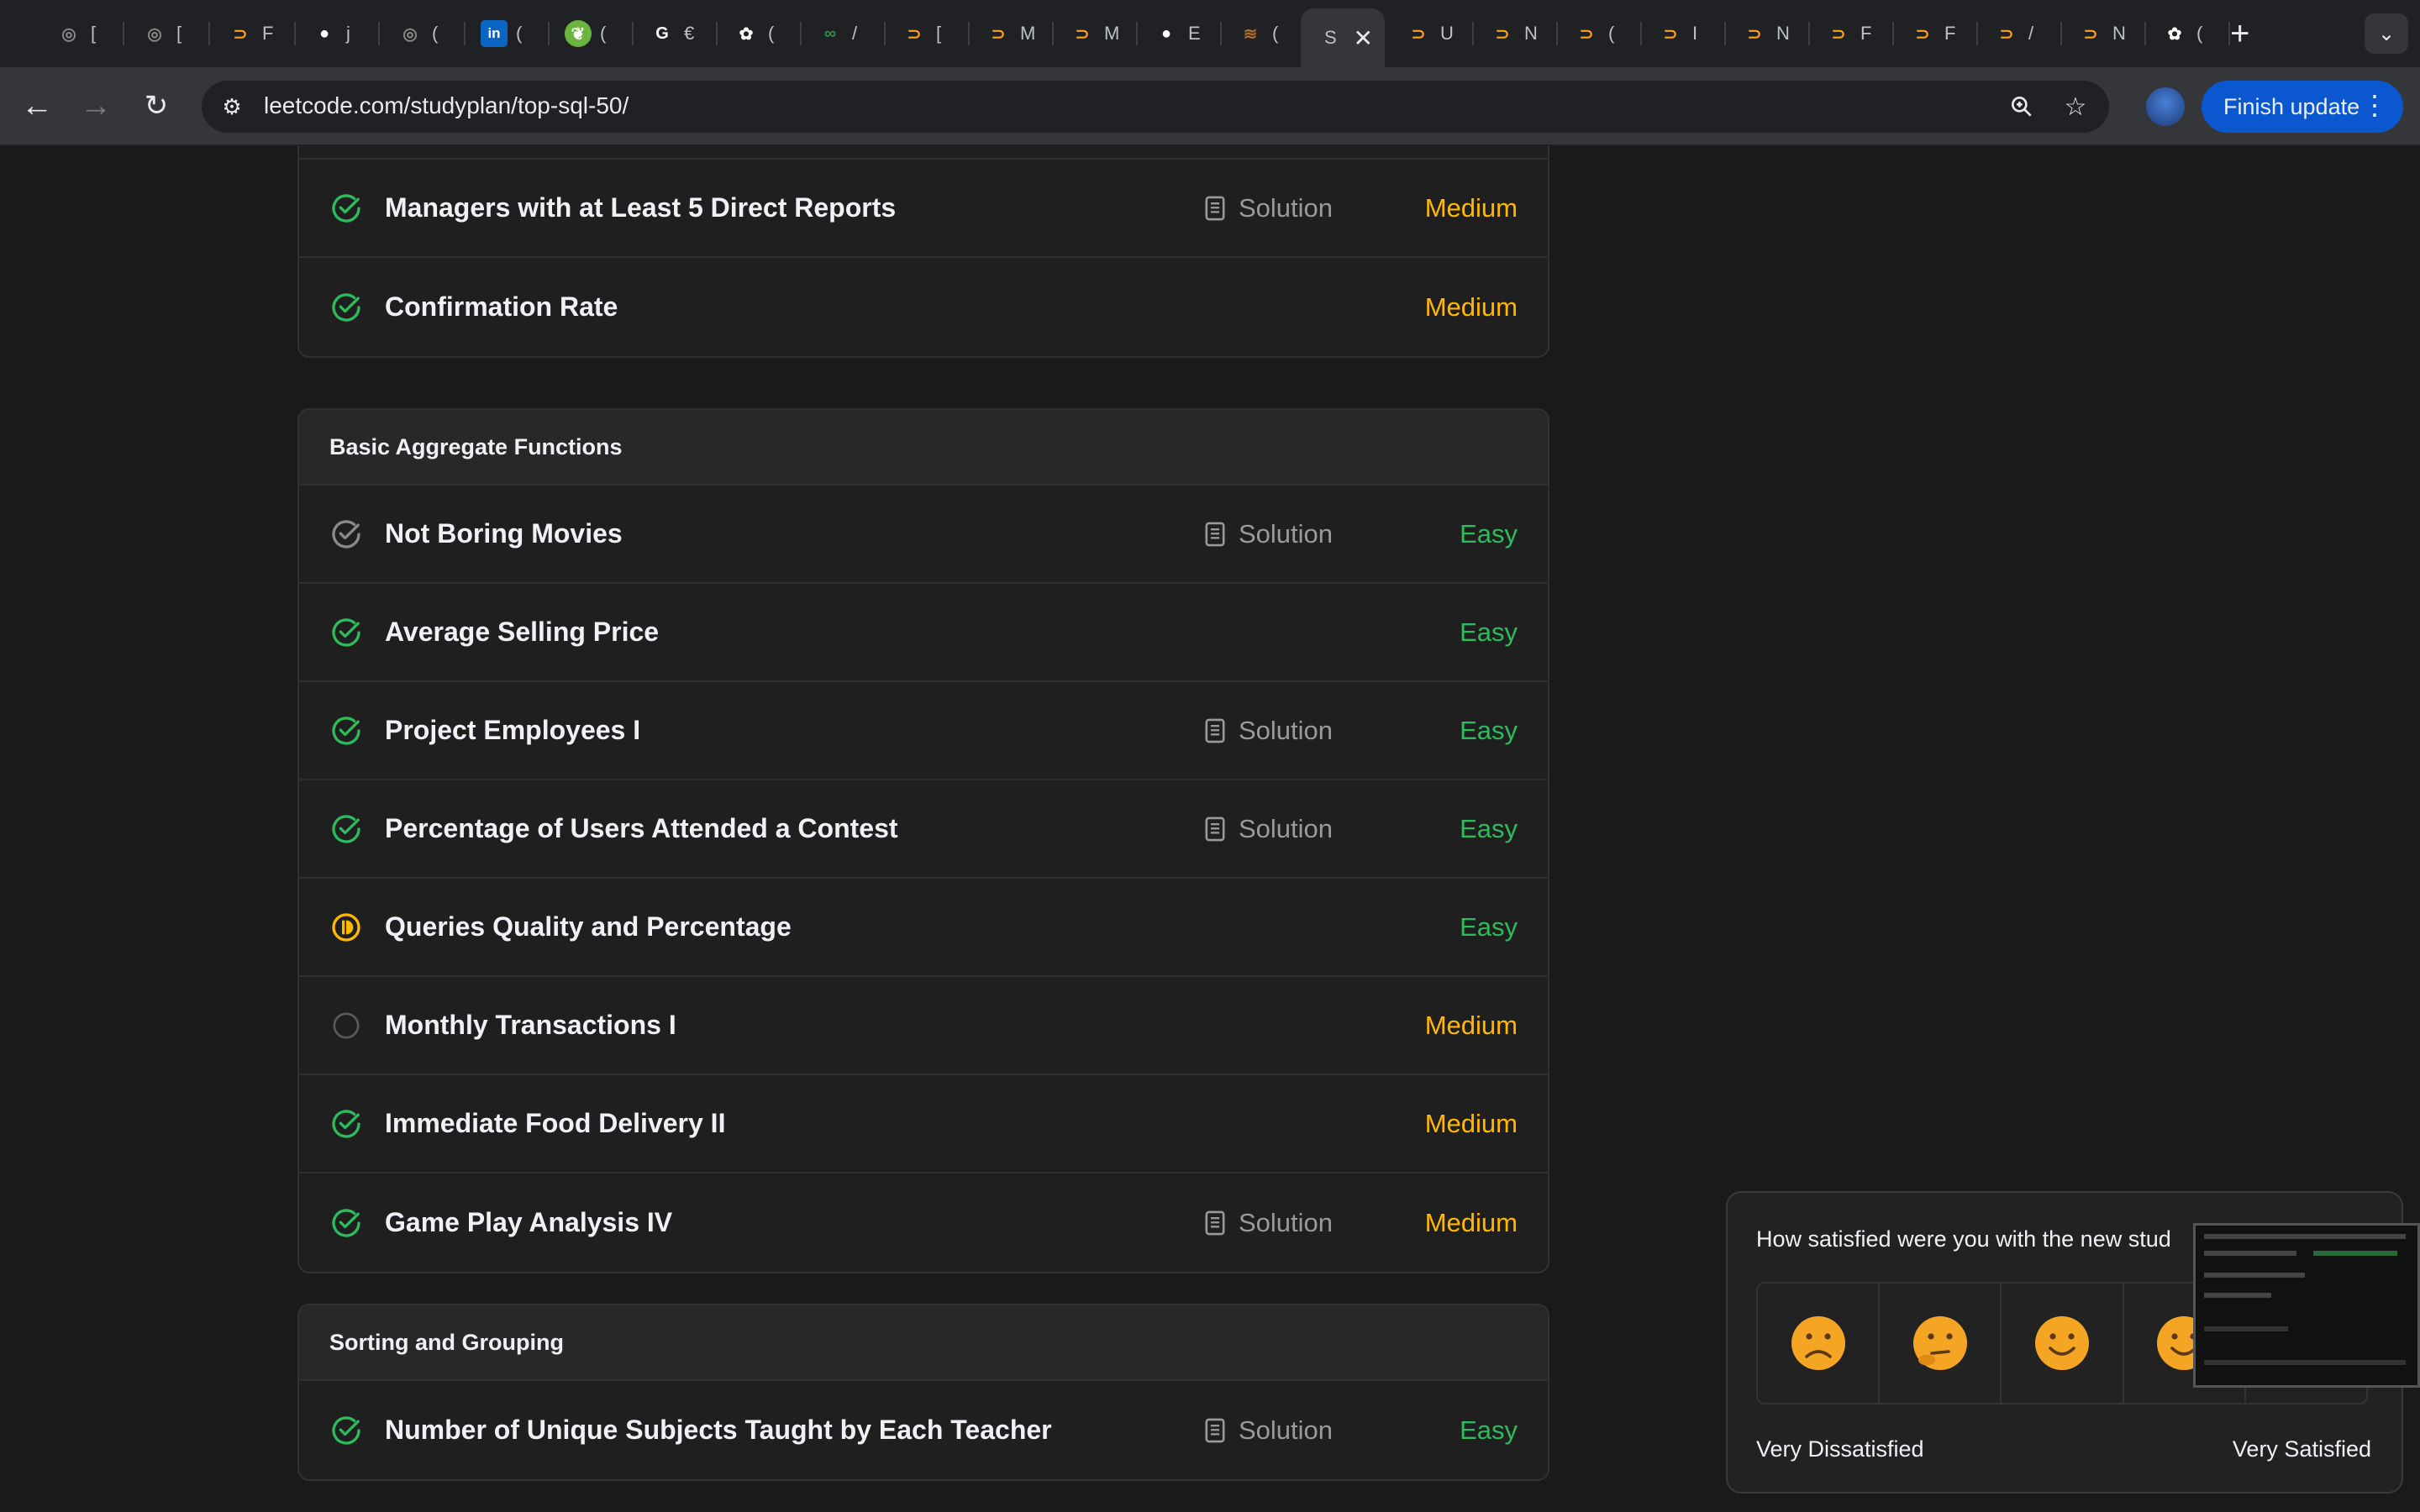 The width and height of the screenshot is (2420, 1512). Describe the element at coordinates (592, 33) in the screenshot. I see `browser-tab: ❦(` at that location.